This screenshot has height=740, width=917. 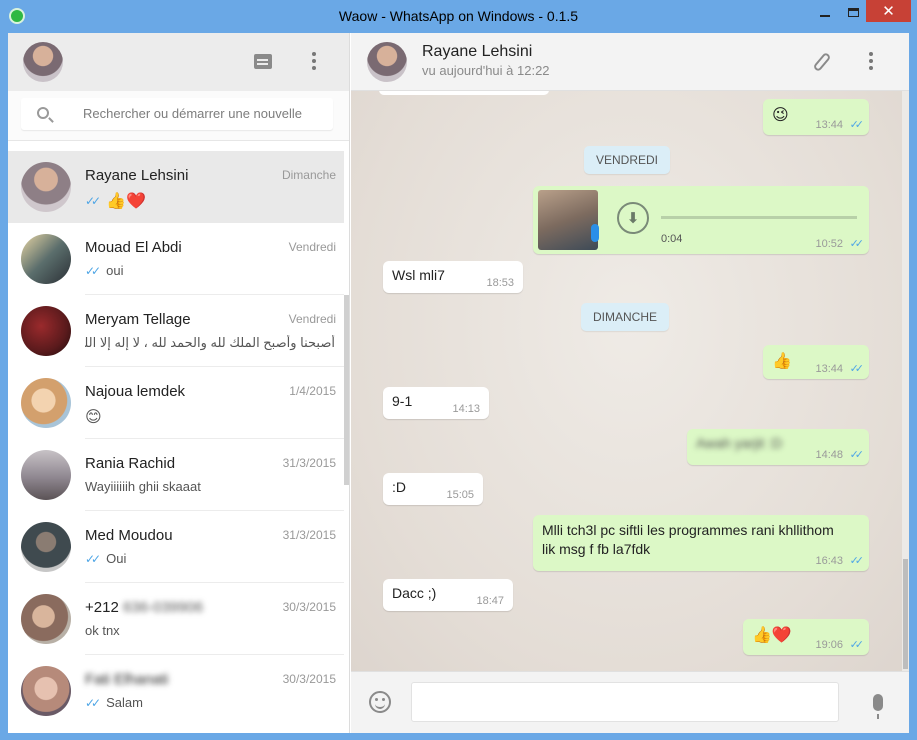 What do you see at coordinates (701, 220) in the screenshot?
I see `voice-message: ⬇ 0:04 10:52 ✓✓` at bounding box center [701, 220].